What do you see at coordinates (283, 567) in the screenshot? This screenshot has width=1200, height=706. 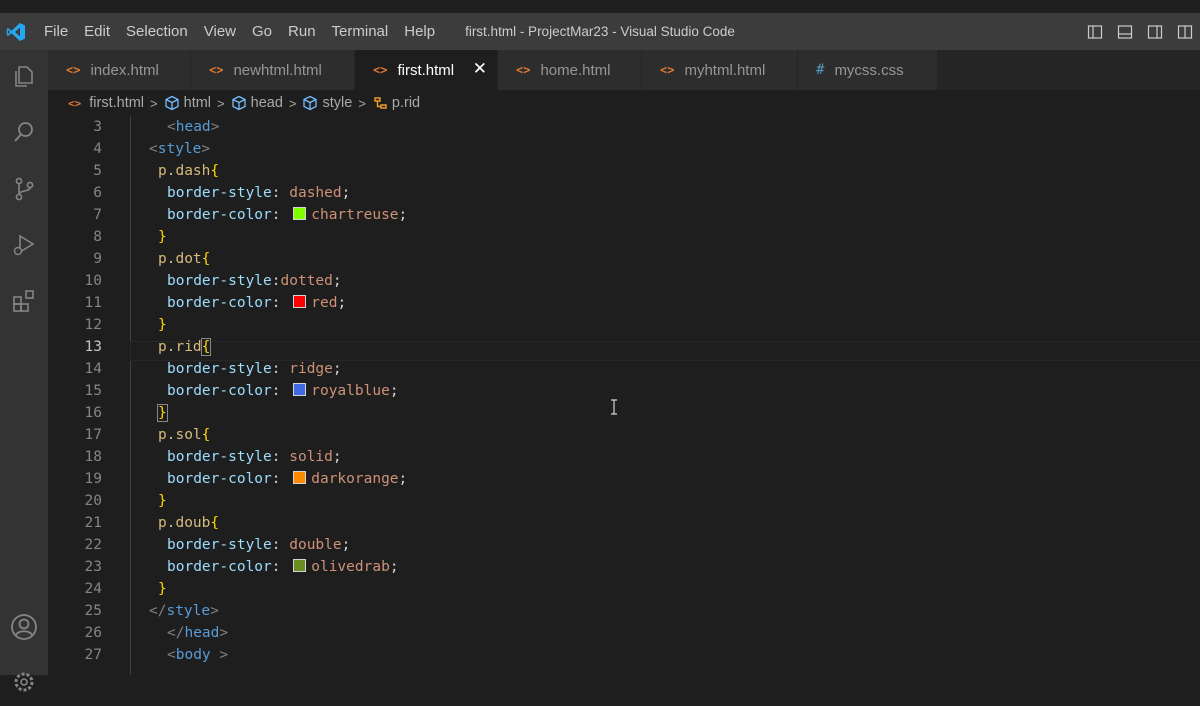 I see `code-text: border-color: olivedrab;` at bounding box center [283, 567].